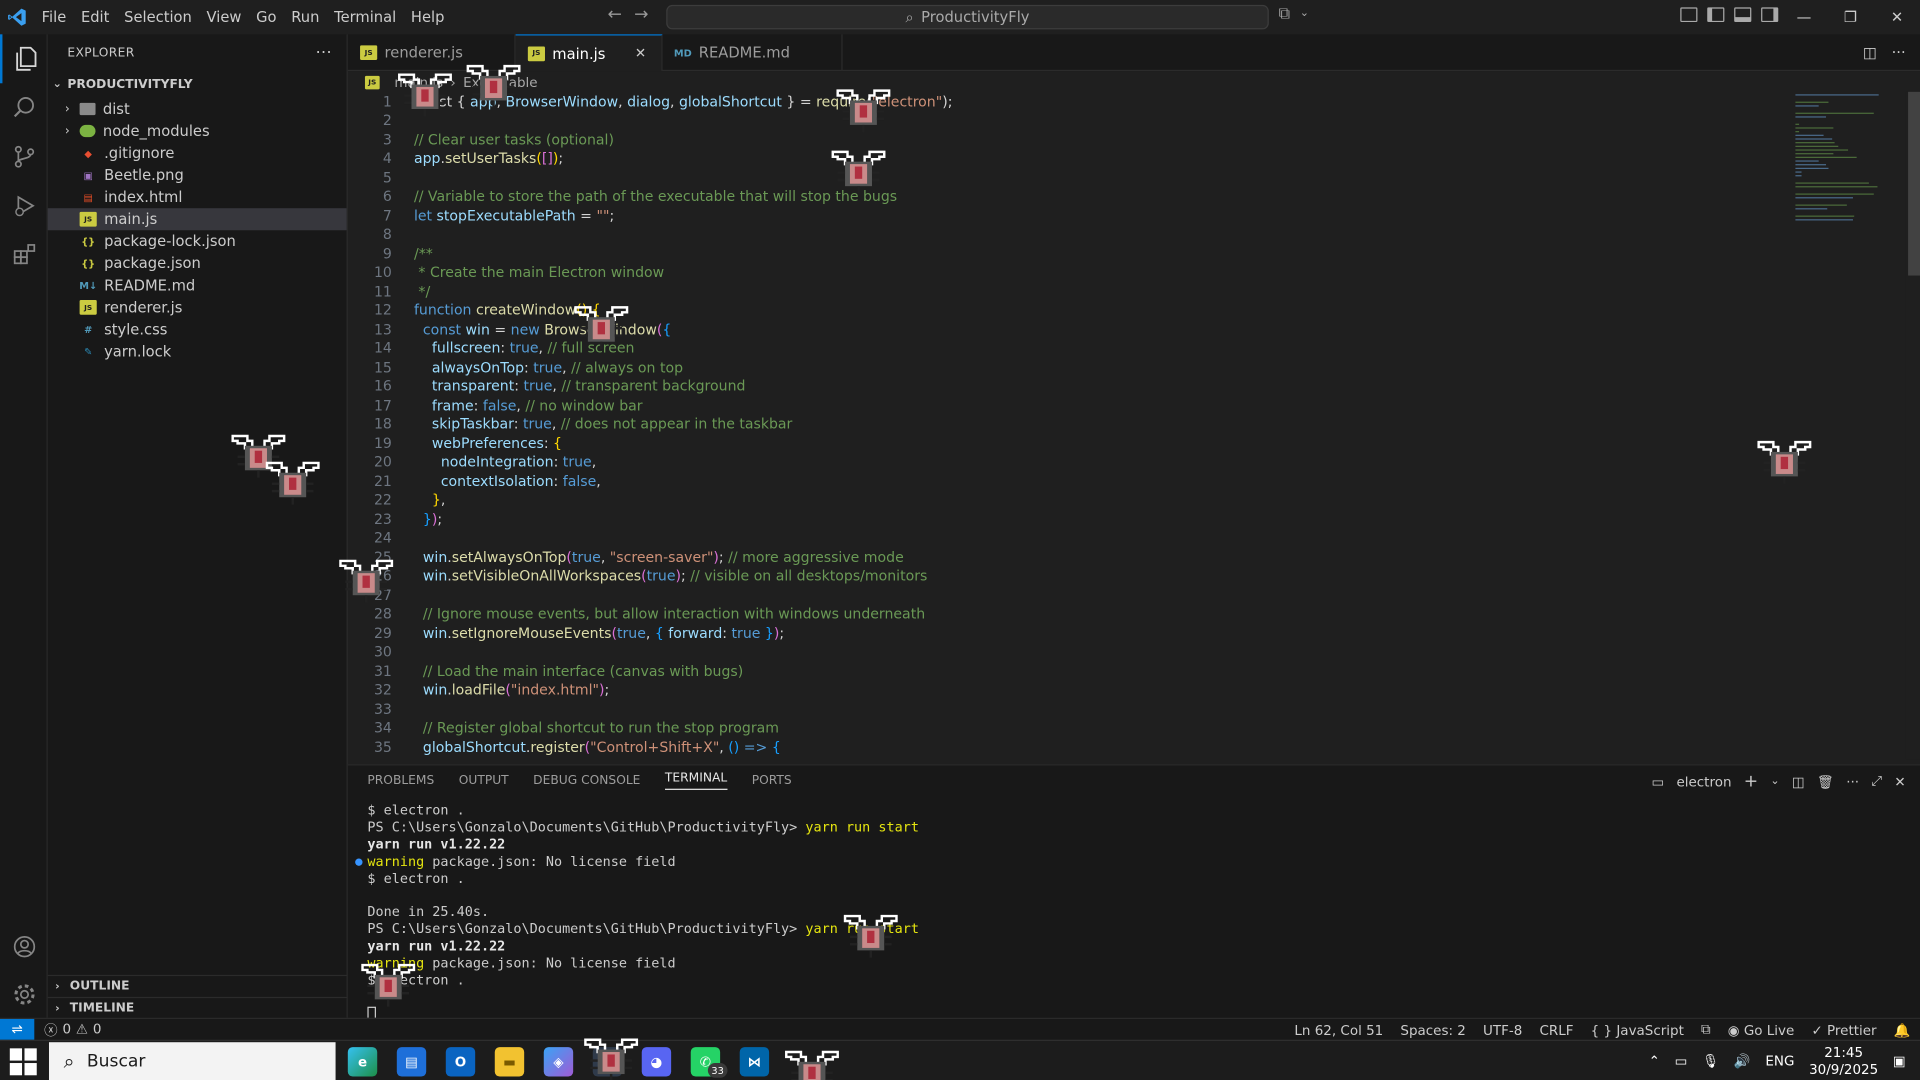  I want to click on microphone-icon: 🎙, so click(1710, 1061).